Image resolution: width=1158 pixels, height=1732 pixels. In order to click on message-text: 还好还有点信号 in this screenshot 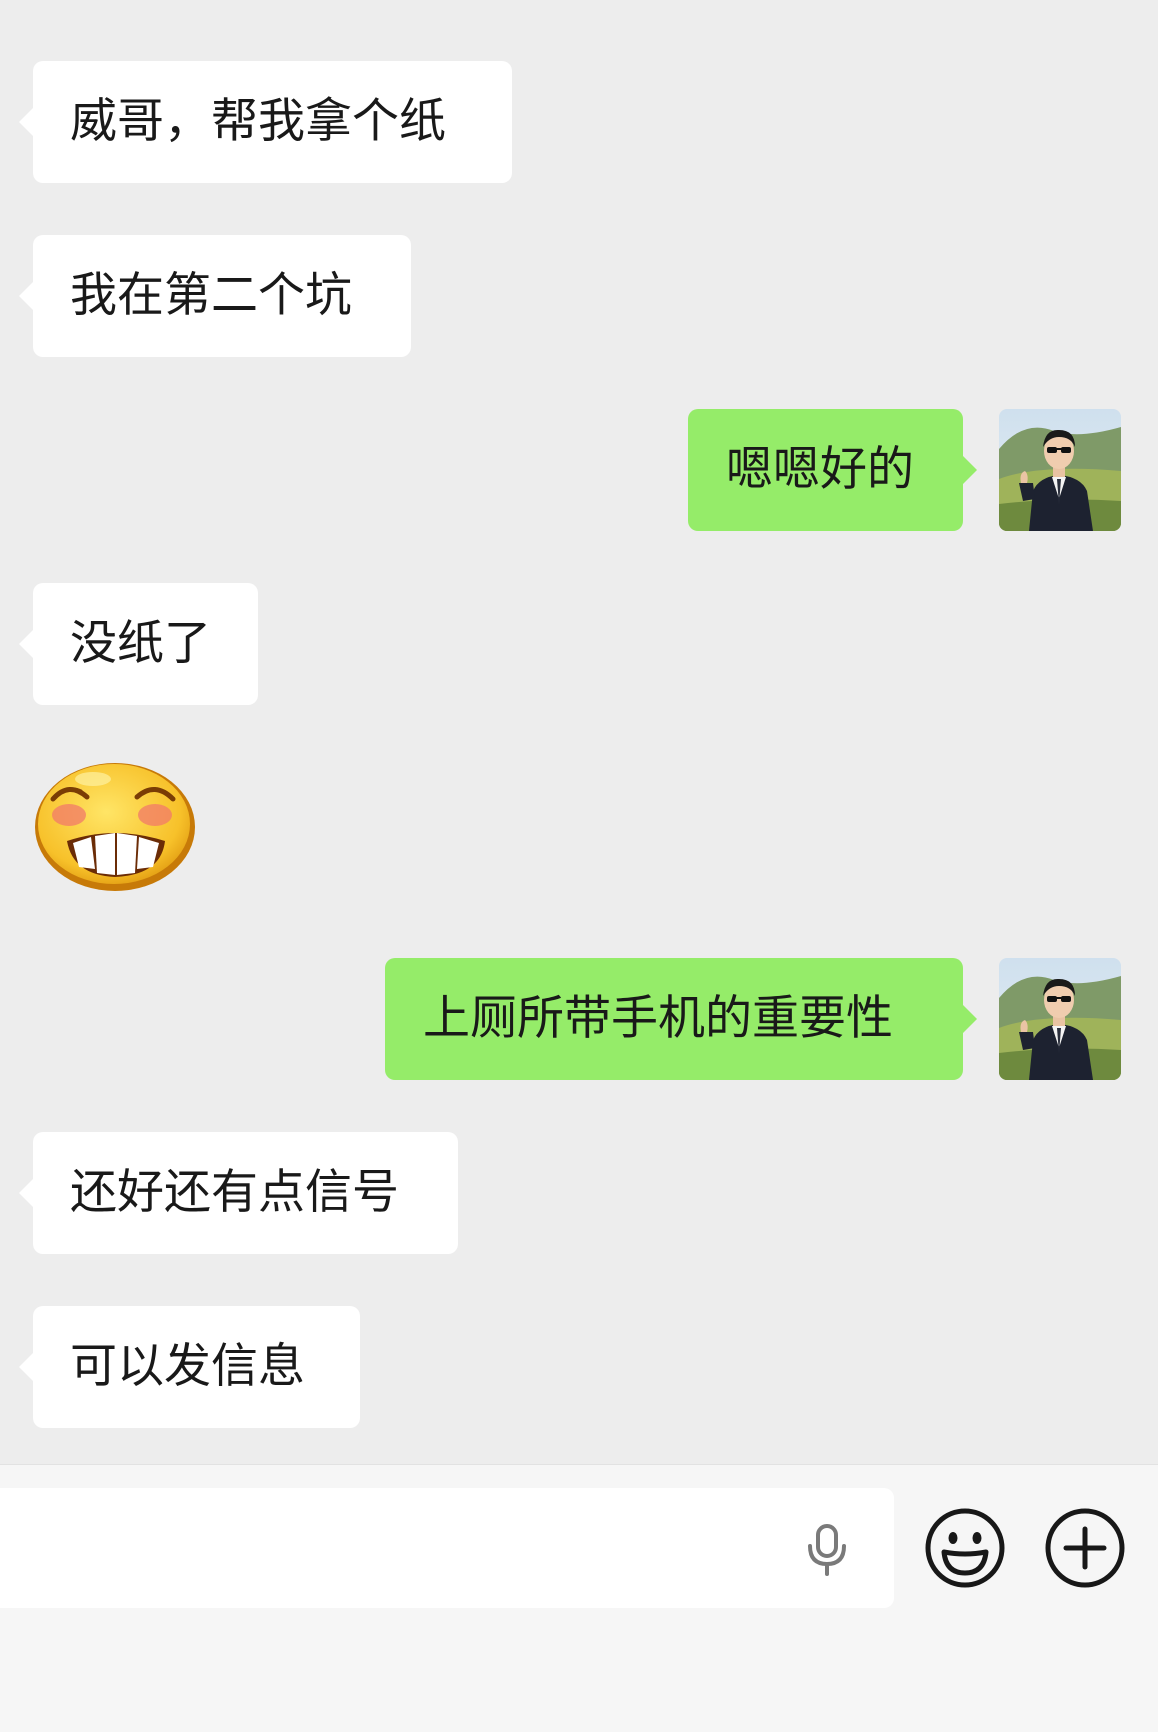, I will do `click(234, 1192)`.